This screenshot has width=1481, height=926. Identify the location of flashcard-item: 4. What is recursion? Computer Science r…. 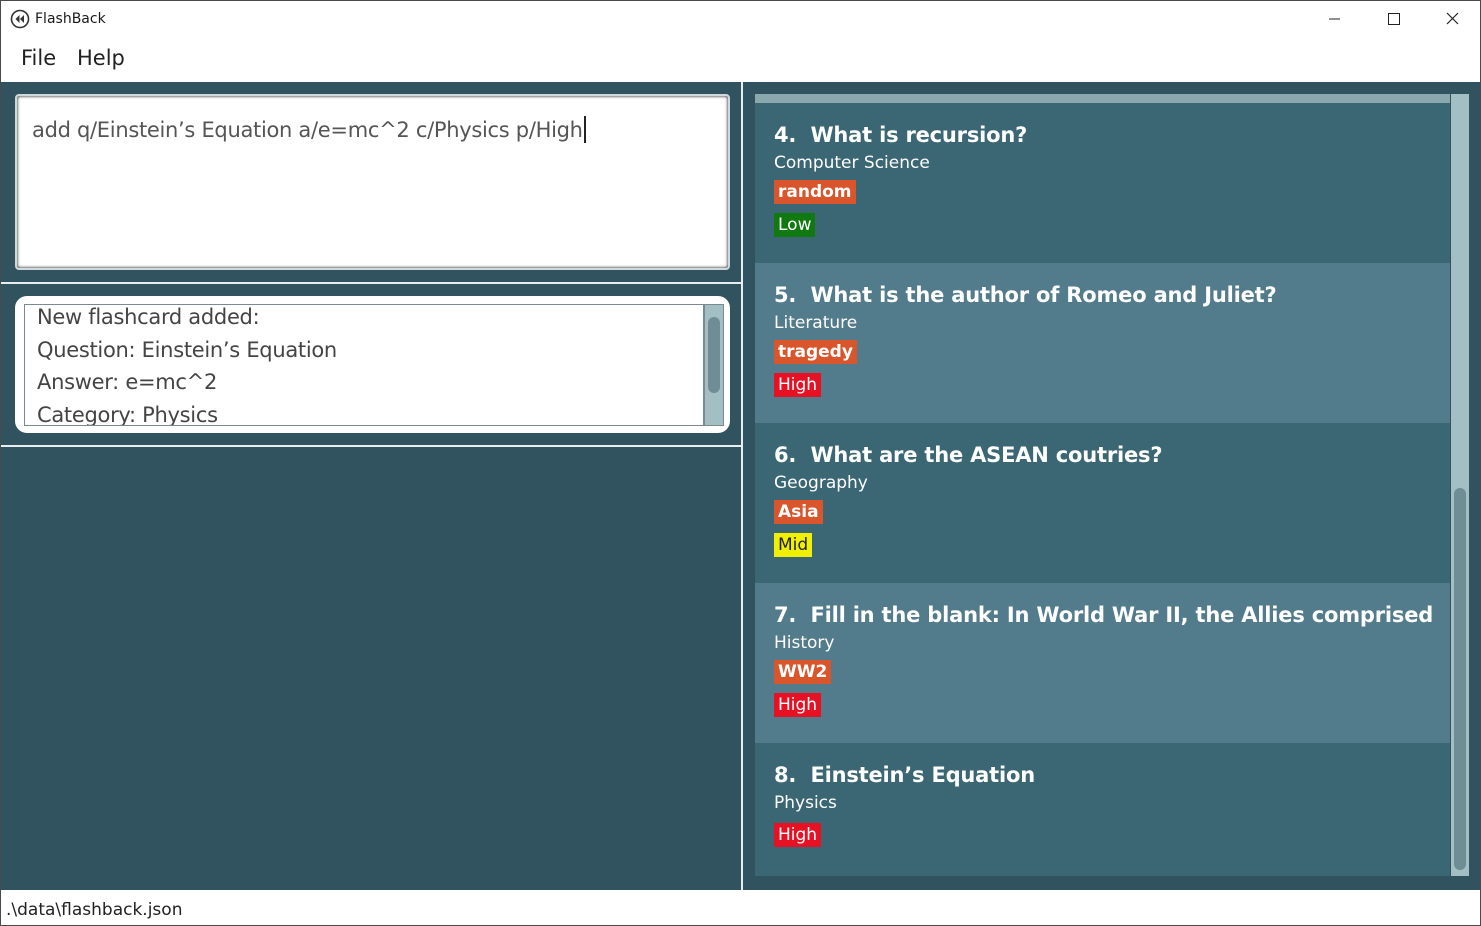
(1102, 183).